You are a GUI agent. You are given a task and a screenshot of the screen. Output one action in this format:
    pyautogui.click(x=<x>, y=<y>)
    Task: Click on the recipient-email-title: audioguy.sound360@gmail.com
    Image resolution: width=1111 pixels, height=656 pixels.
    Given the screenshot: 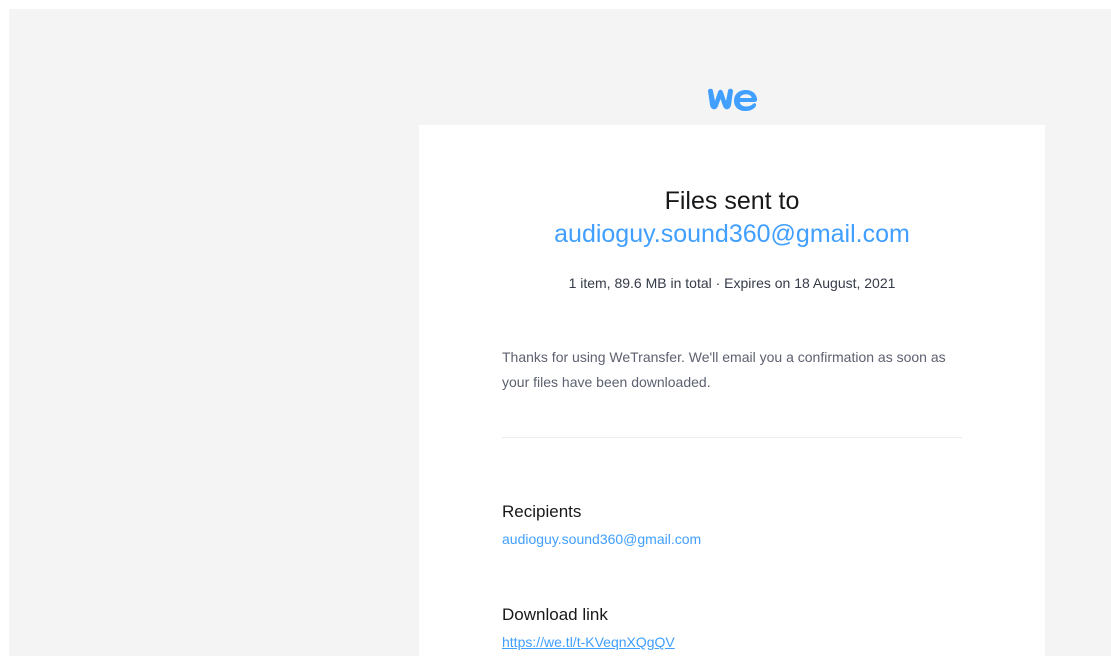 What is the action you would take?
    pyautogui.click(x=732, y=234)
    